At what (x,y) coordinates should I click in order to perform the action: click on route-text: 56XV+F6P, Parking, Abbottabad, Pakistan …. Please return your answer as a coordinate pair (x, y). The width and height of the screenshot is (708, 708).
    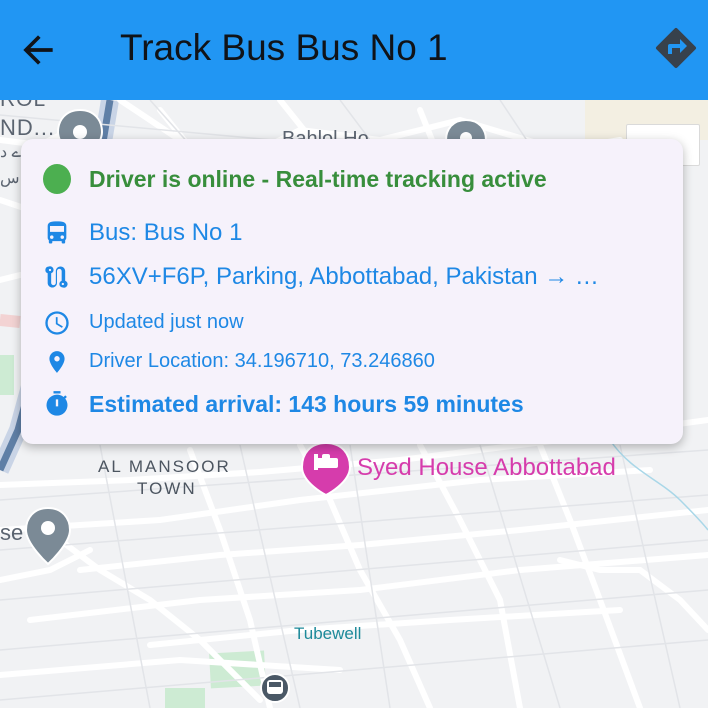
    Looking at the image, I should click on (344, 276).